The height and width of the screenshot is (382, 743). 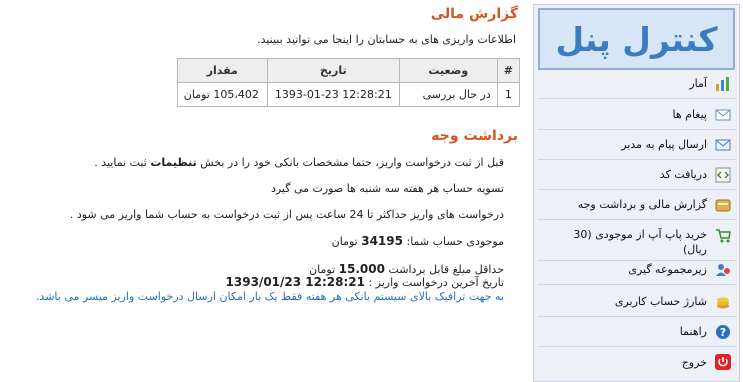 What do you see at coordinates (683, 174) in the screenshot?
I see `sidebar-item-label: دریافت کد` at bounding box center [683, 174].